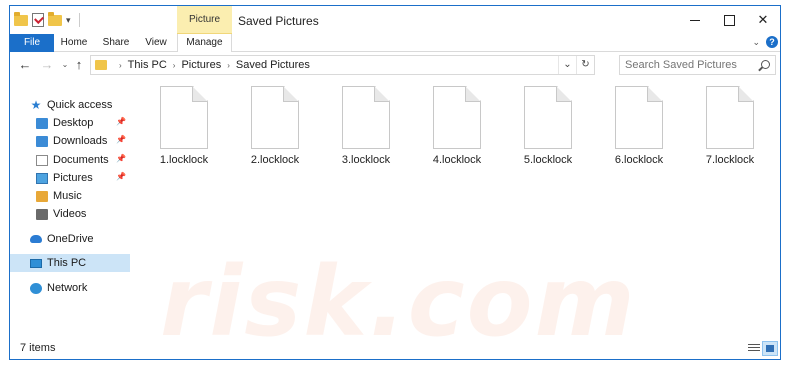 This screenshot has width=790, height=367. Describe the element at coordinates (548, 160) in the screenshot. I see `file-name: 5.locklock` at that location.